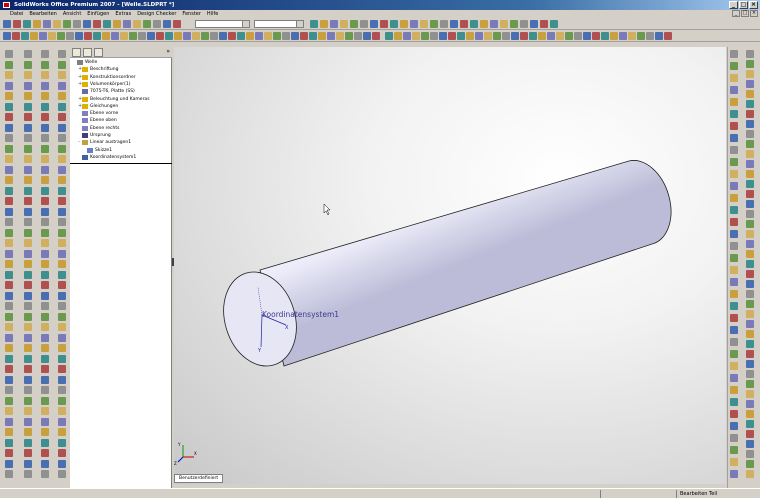 The height and width of the screenshot is (498, 760). Describe the element at coordinates (42, 14) in the screenshot. I see `menu-bearbeiten: Bearbeiten` at that location.